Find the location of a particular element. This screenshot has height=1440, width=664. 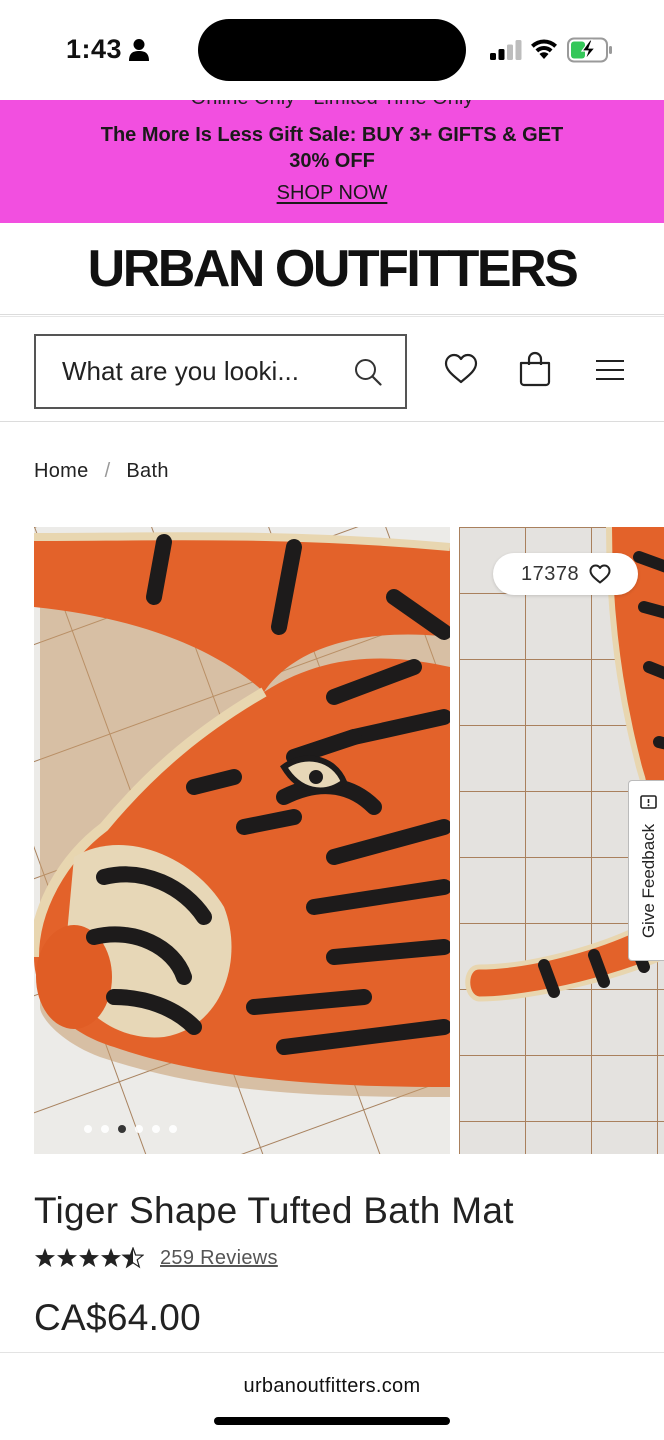

gallery-pagination is located at coordinates (130, 1131).